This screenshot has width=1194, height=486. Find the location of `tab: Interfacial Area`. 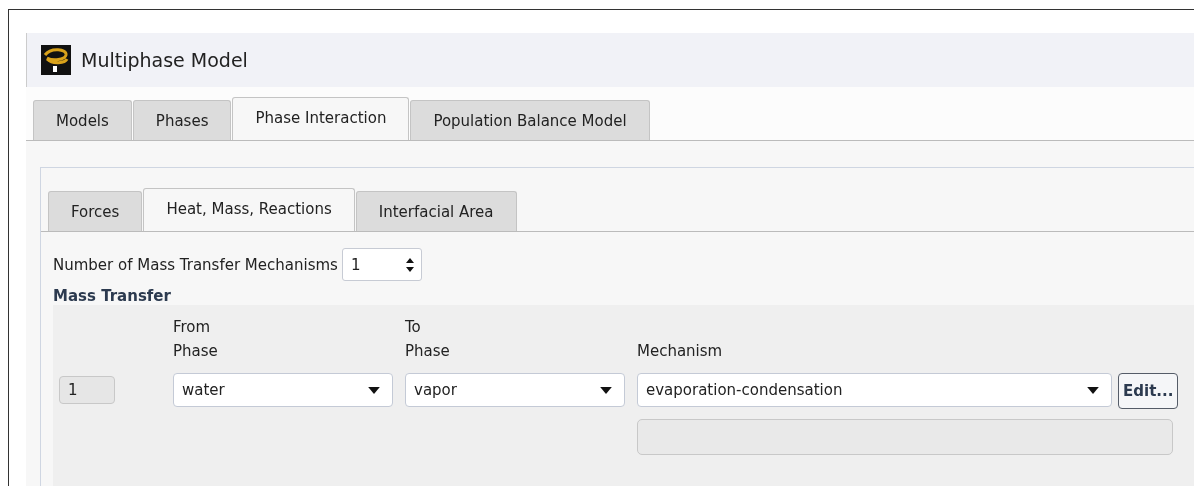

tab: Interfacial Area is located at coordinates (436, 211).